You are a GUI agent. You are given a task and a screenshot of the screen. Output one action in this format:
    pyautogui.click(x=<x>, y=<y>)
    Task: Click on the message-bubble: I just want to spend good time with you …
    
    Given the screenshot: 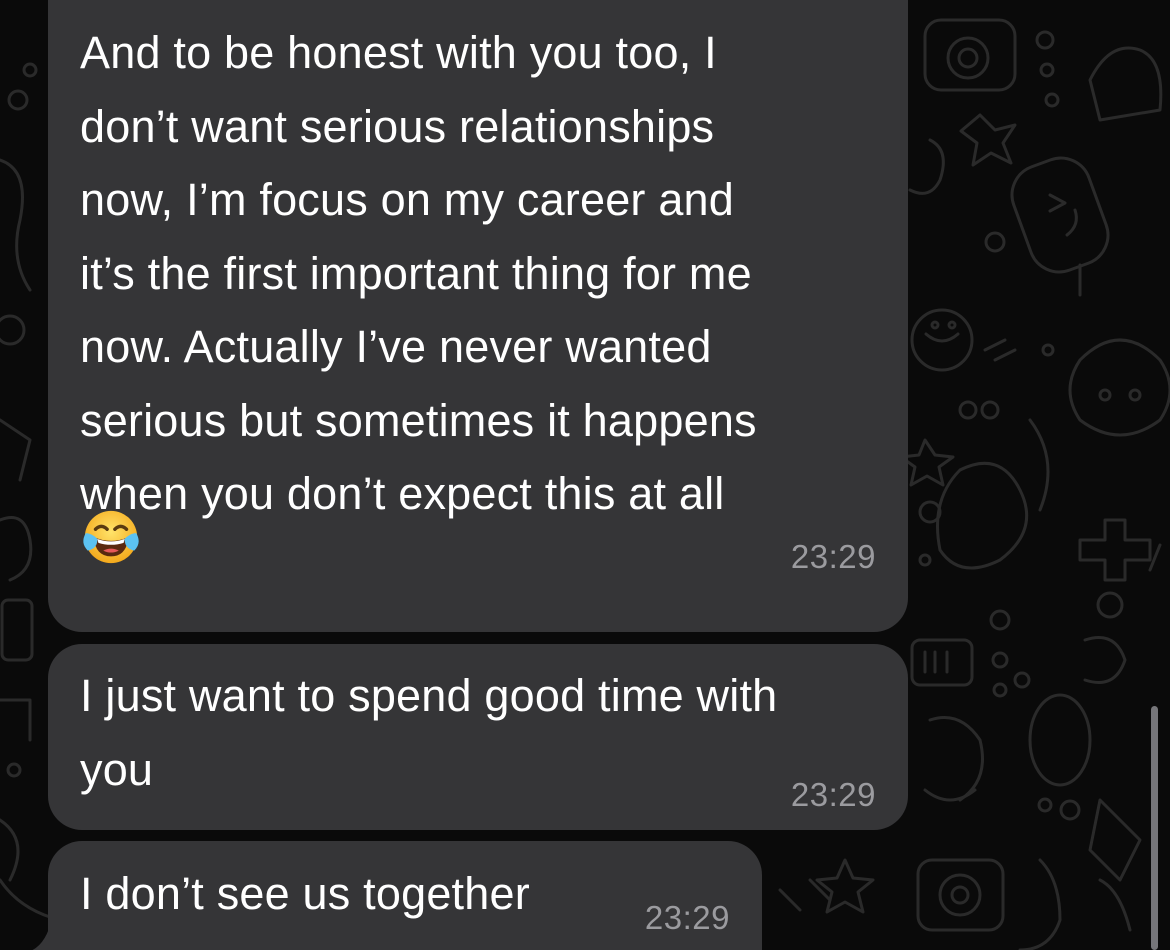 What is the action you would take?
    pyautogui.click(x=478, y=737)
    